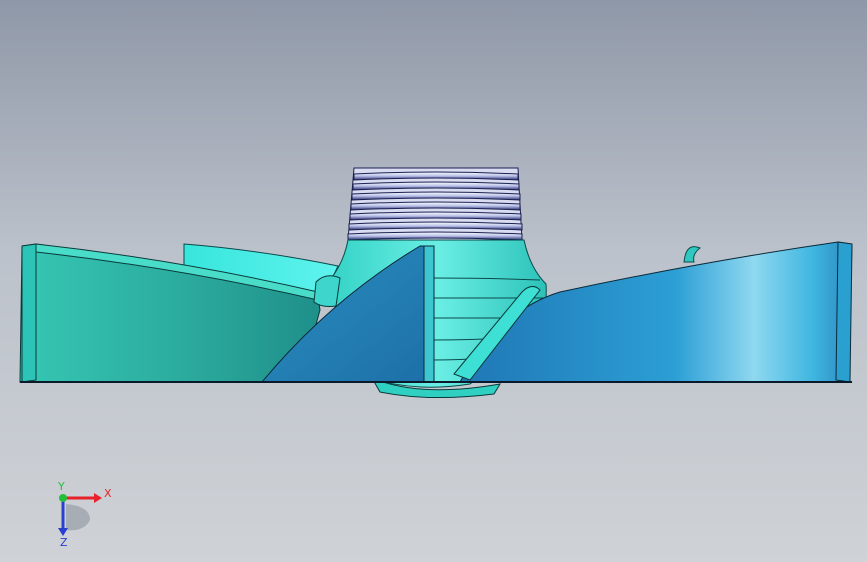 This screenshot has height=562, width=867. Describe the element at coordinates (692, 254) in the screenshot. I see `back-blade-right-tip` at that location.